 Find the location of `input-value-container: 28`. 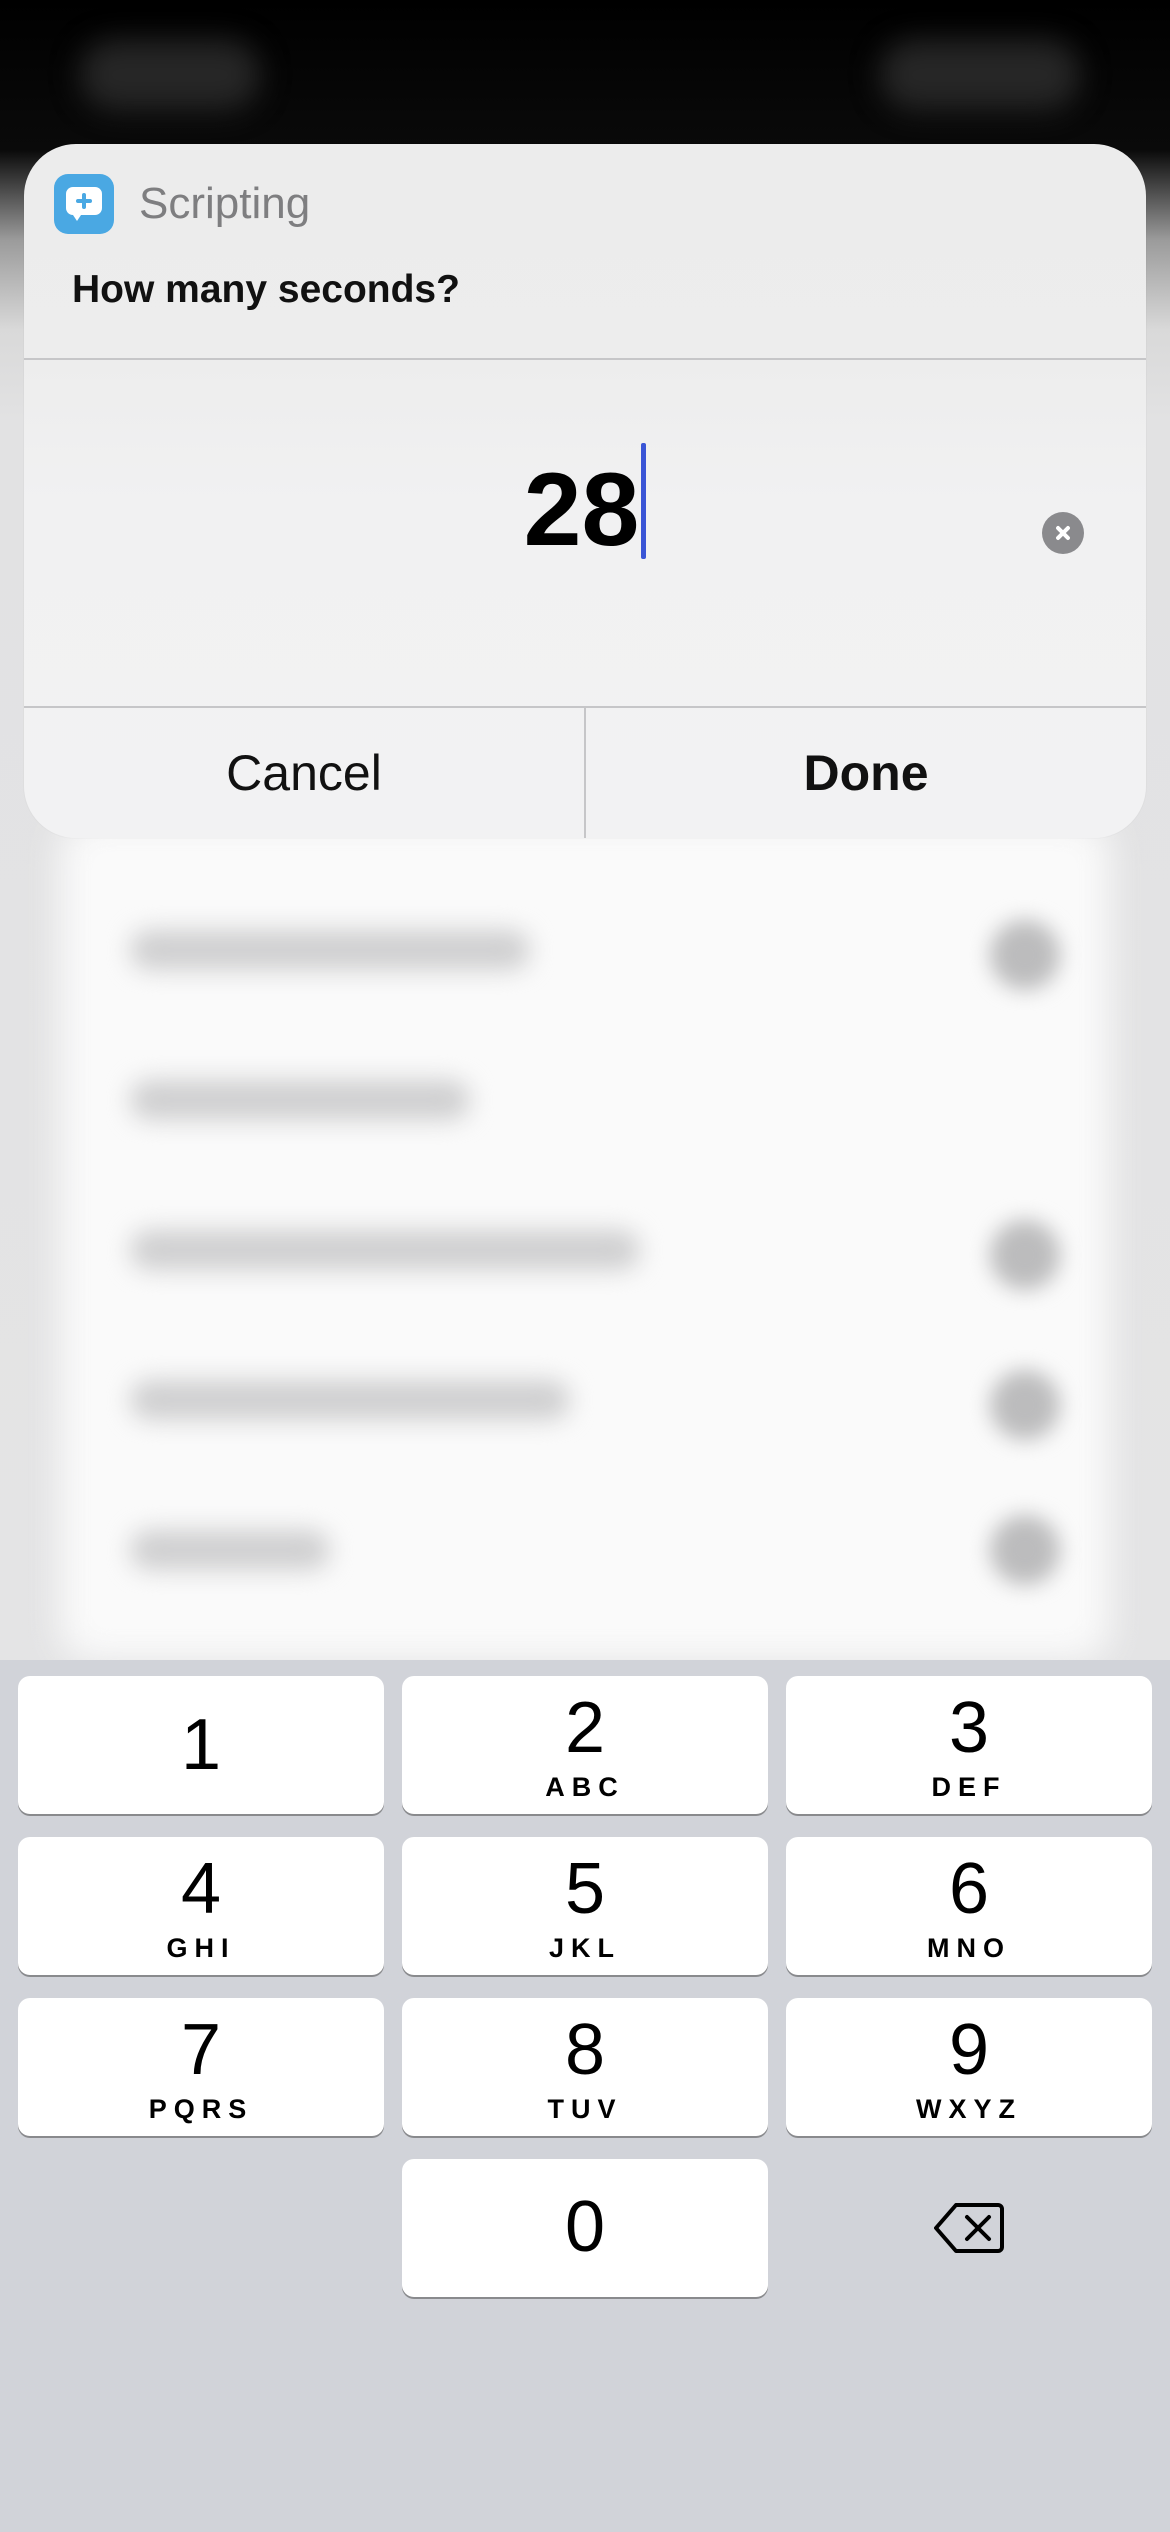

input-value-container: 28 is located at coordinates (585, 510).